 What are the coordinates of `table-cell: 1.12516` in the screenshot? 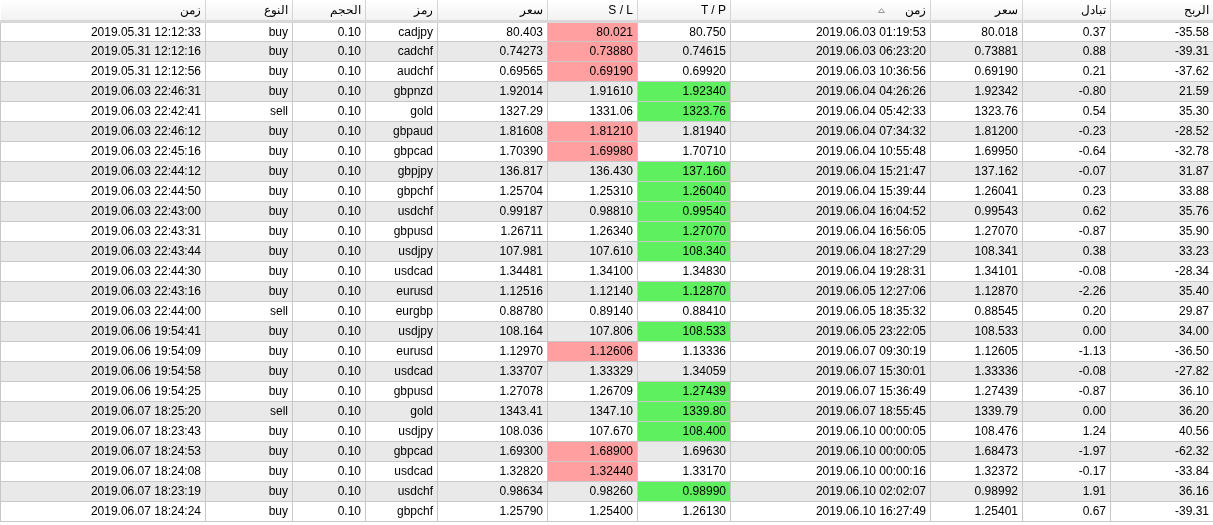 It's located at (492, 291).